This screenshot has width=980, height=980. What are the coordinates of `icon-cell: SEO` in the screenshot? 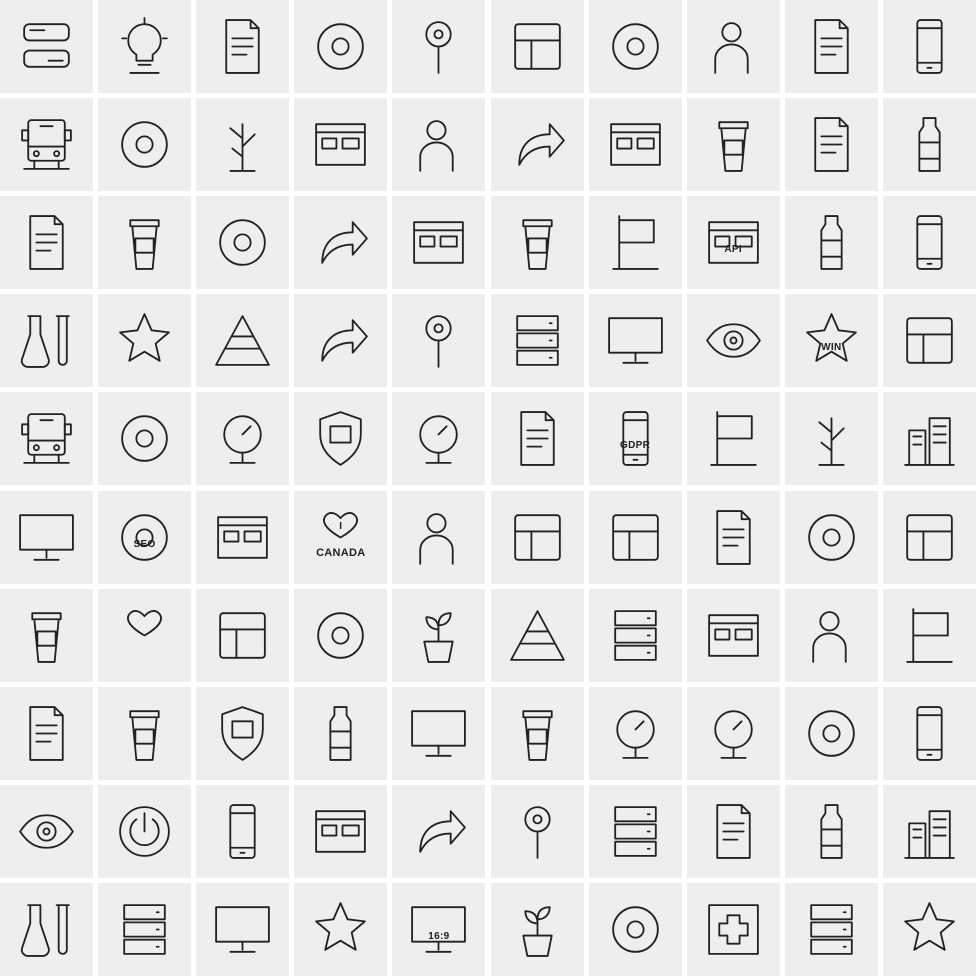 It's located at (145, 537).